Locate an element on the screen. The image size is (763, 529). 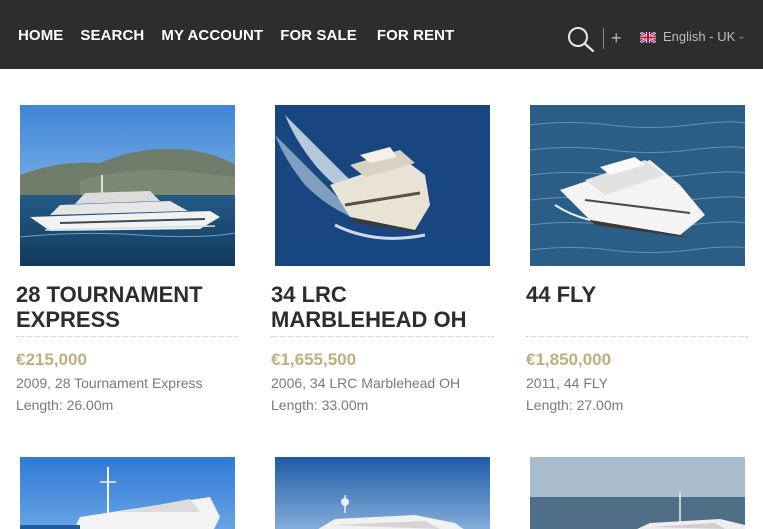
listing-price: €215,000 is located at coordinates (51, 359).